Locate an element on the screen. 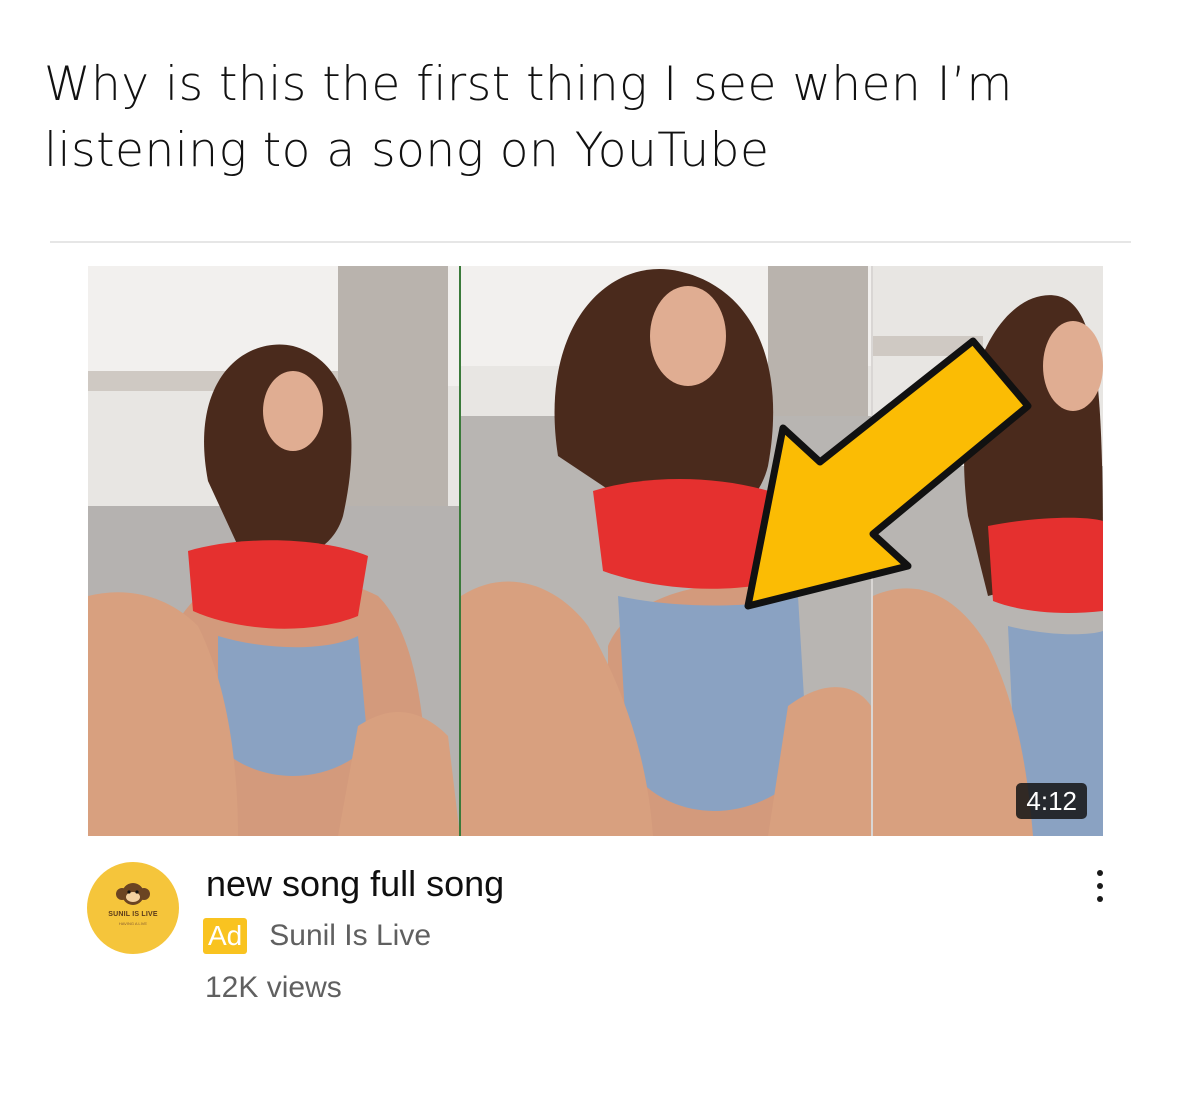 Image resolution: width=1182 pixels, height=1093 pixels. video-meta-row: Ad Sunil Is Live is located at coordinates (317, 936).